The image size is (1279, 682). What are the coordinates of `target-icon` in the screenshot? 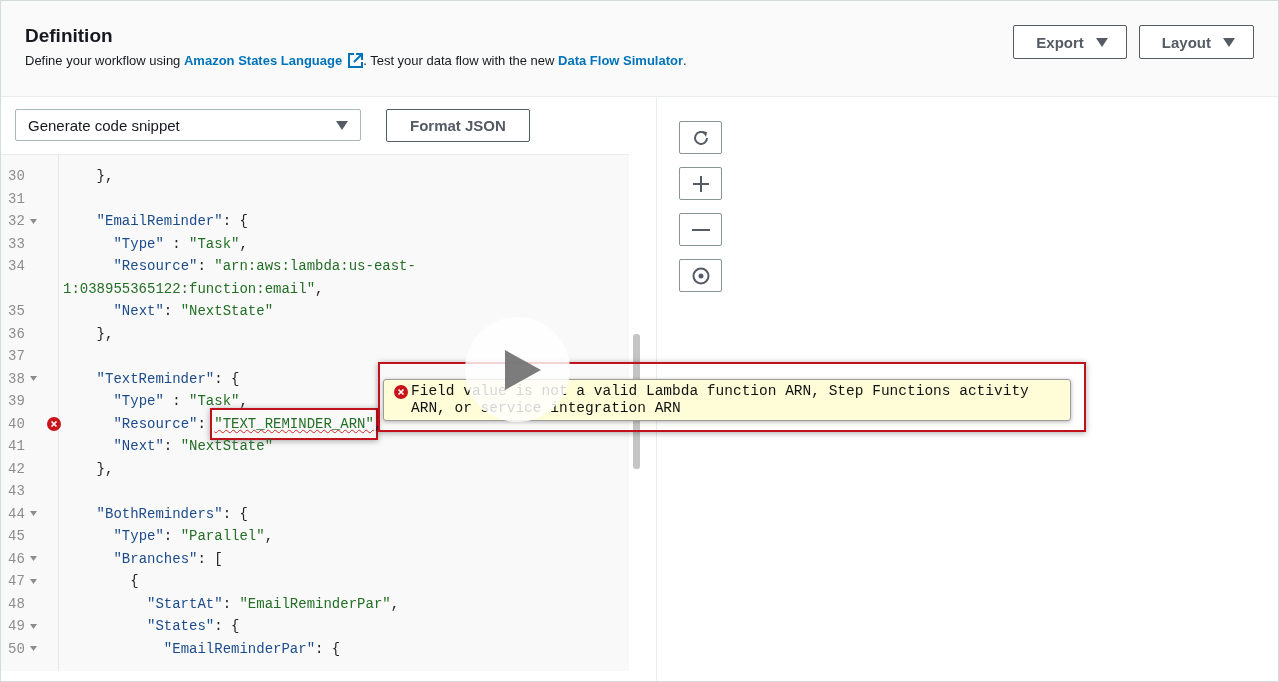 It's located at (700, 275).